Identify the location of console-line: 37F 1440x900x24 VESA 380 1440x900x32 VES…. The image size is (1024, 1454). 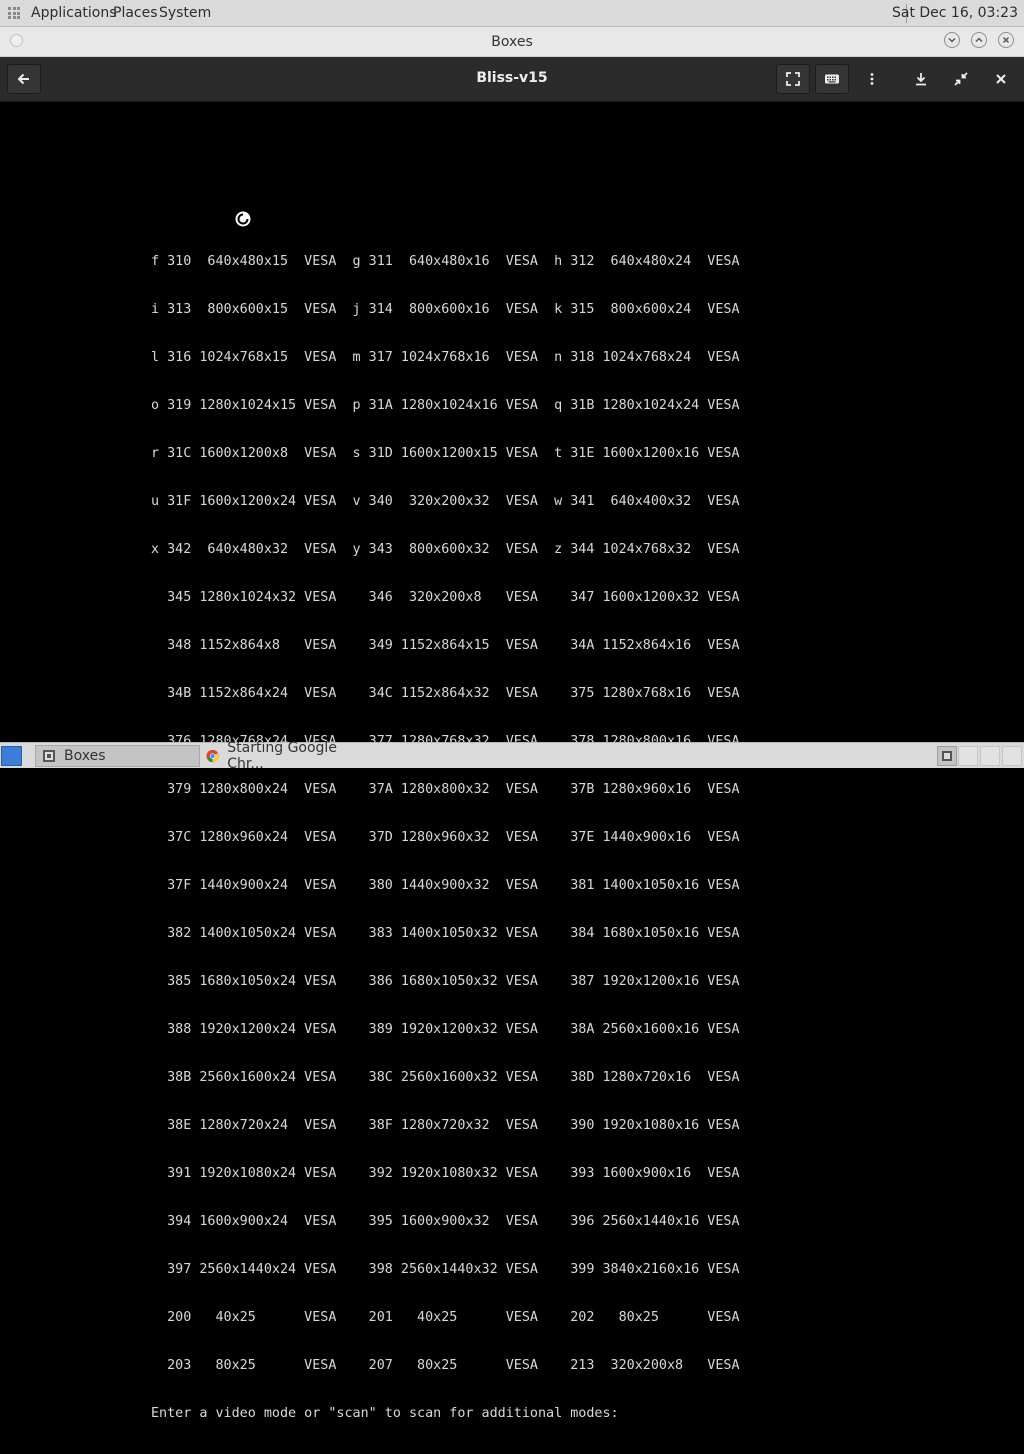
(445, 885).